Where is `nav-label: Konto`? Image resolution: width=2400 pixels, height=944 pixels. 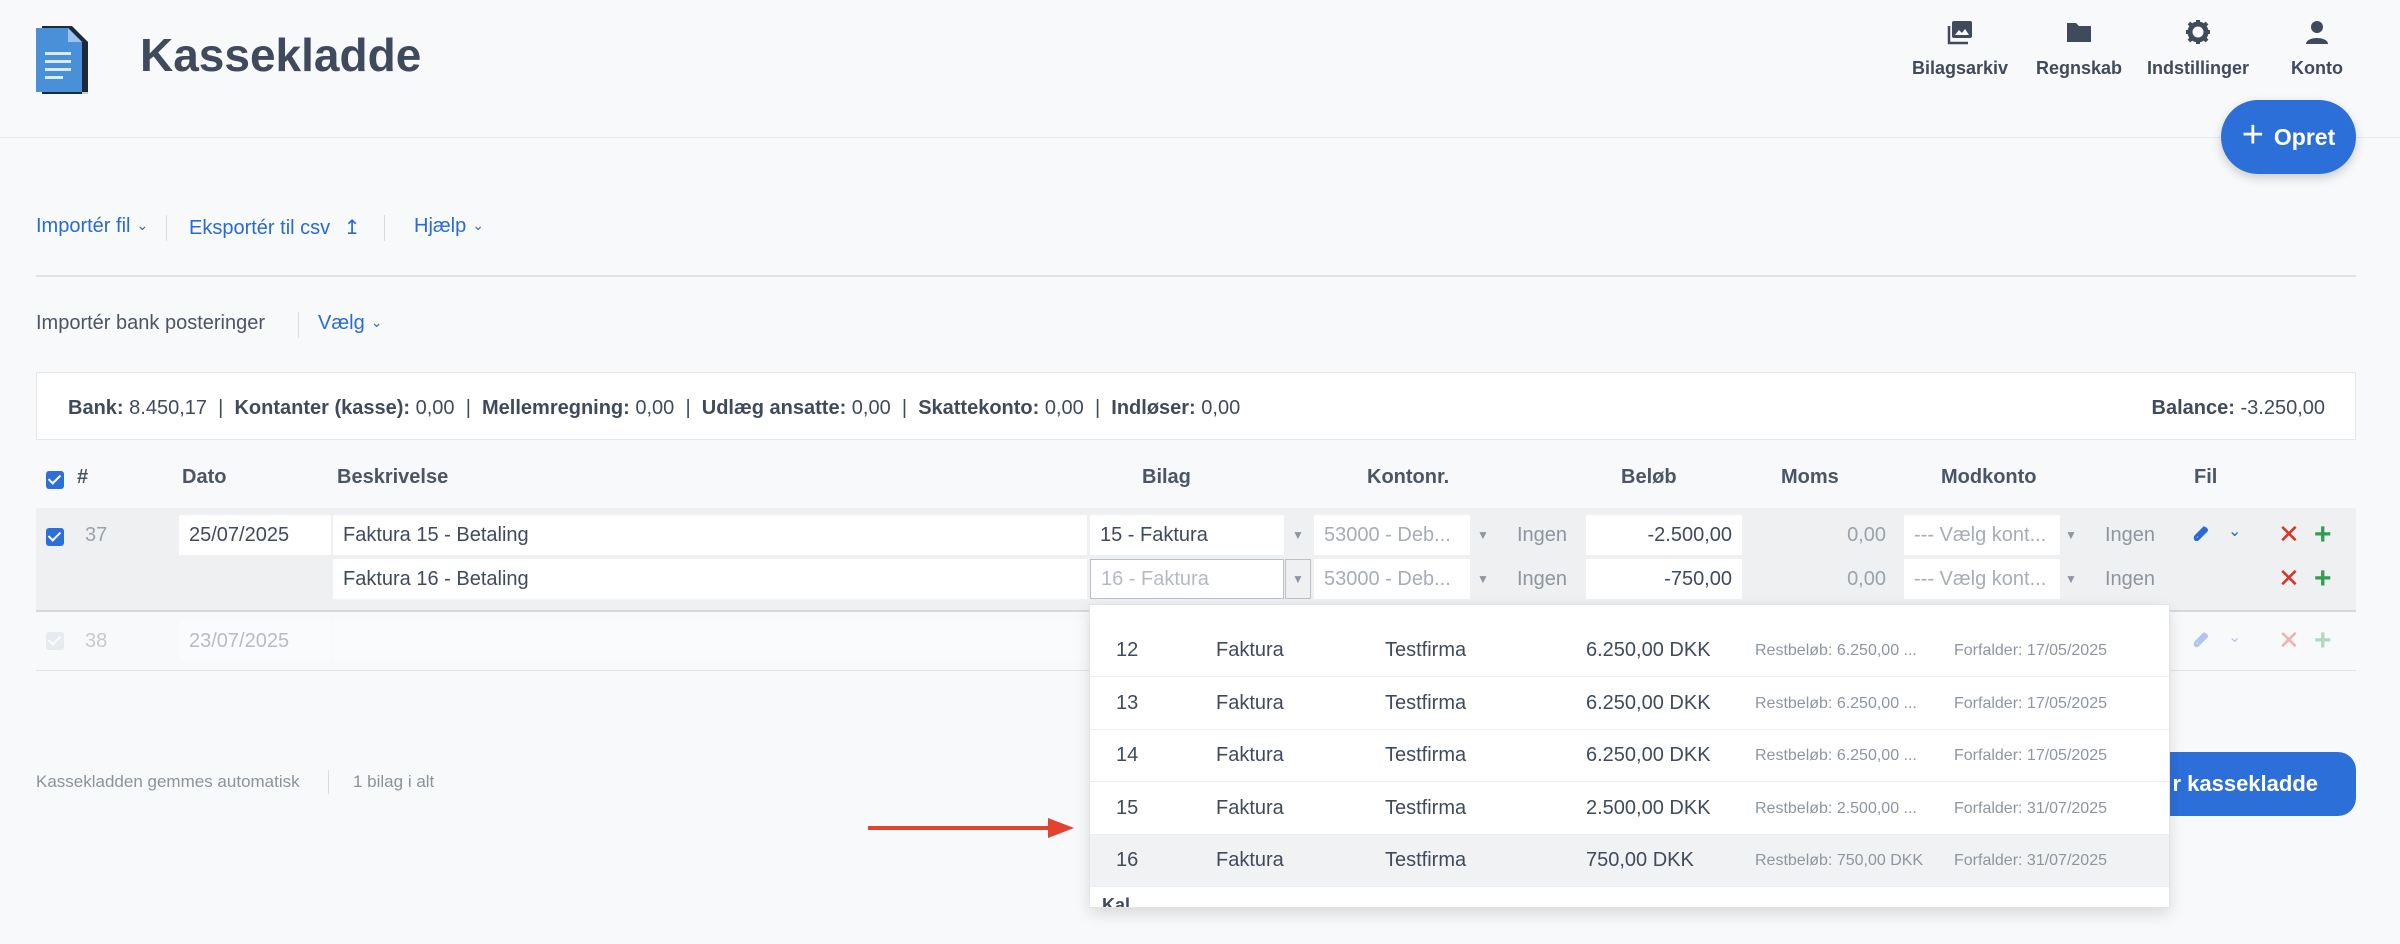
nav-label: Konto is located at coordinates (2317, 68).